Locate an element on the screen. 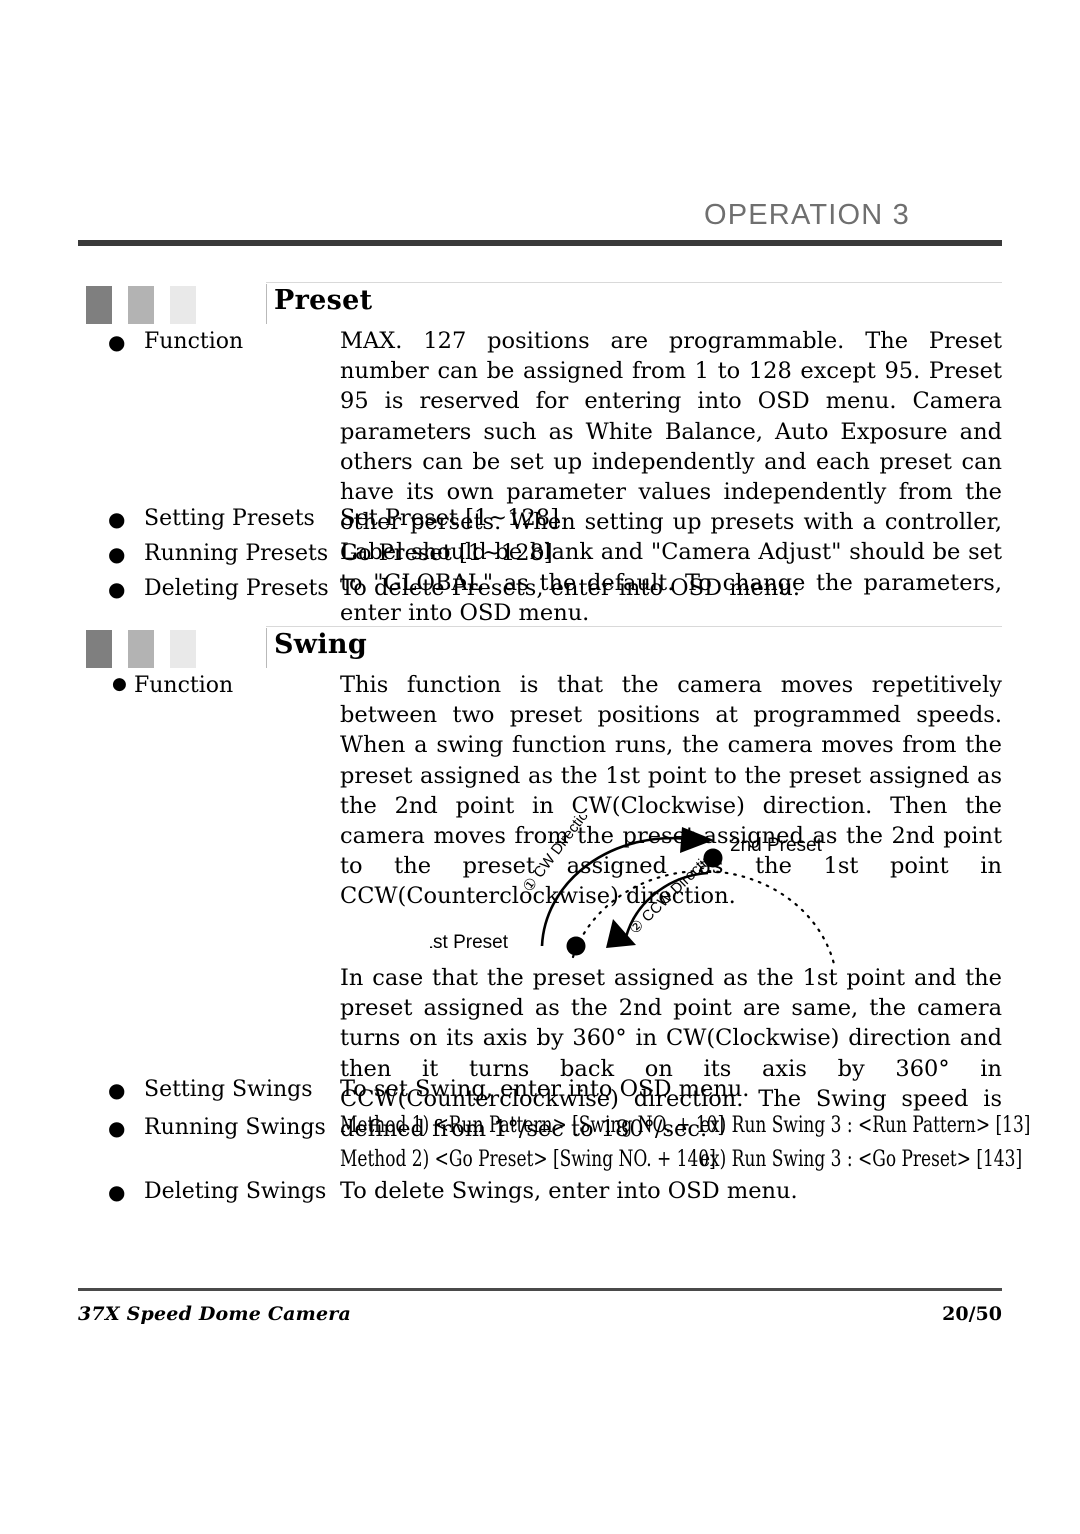 The width and height of the screenshot is (1080, 1534). cw-label-group: ① CW Direction is located at coordinates (558, 848).